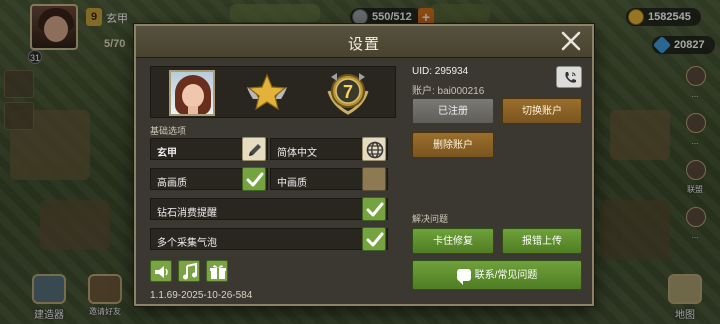 Image resolution: width=720 pixels, height=324 pixels. I want to click on level-badge: 7, so click(348, 93).